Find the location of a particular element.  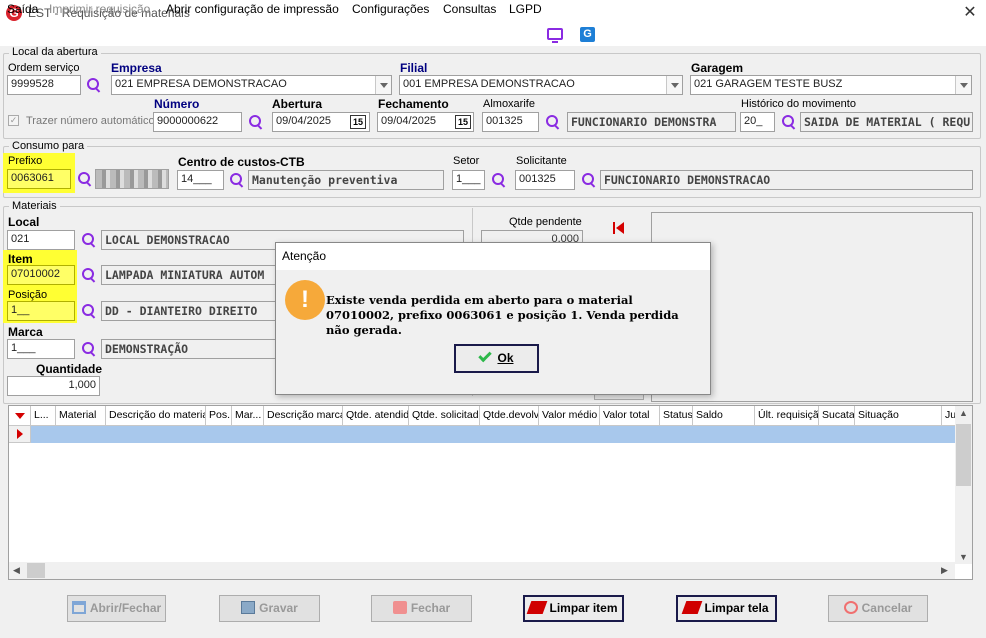

first-record-icon is located at coordinates (619, 228).